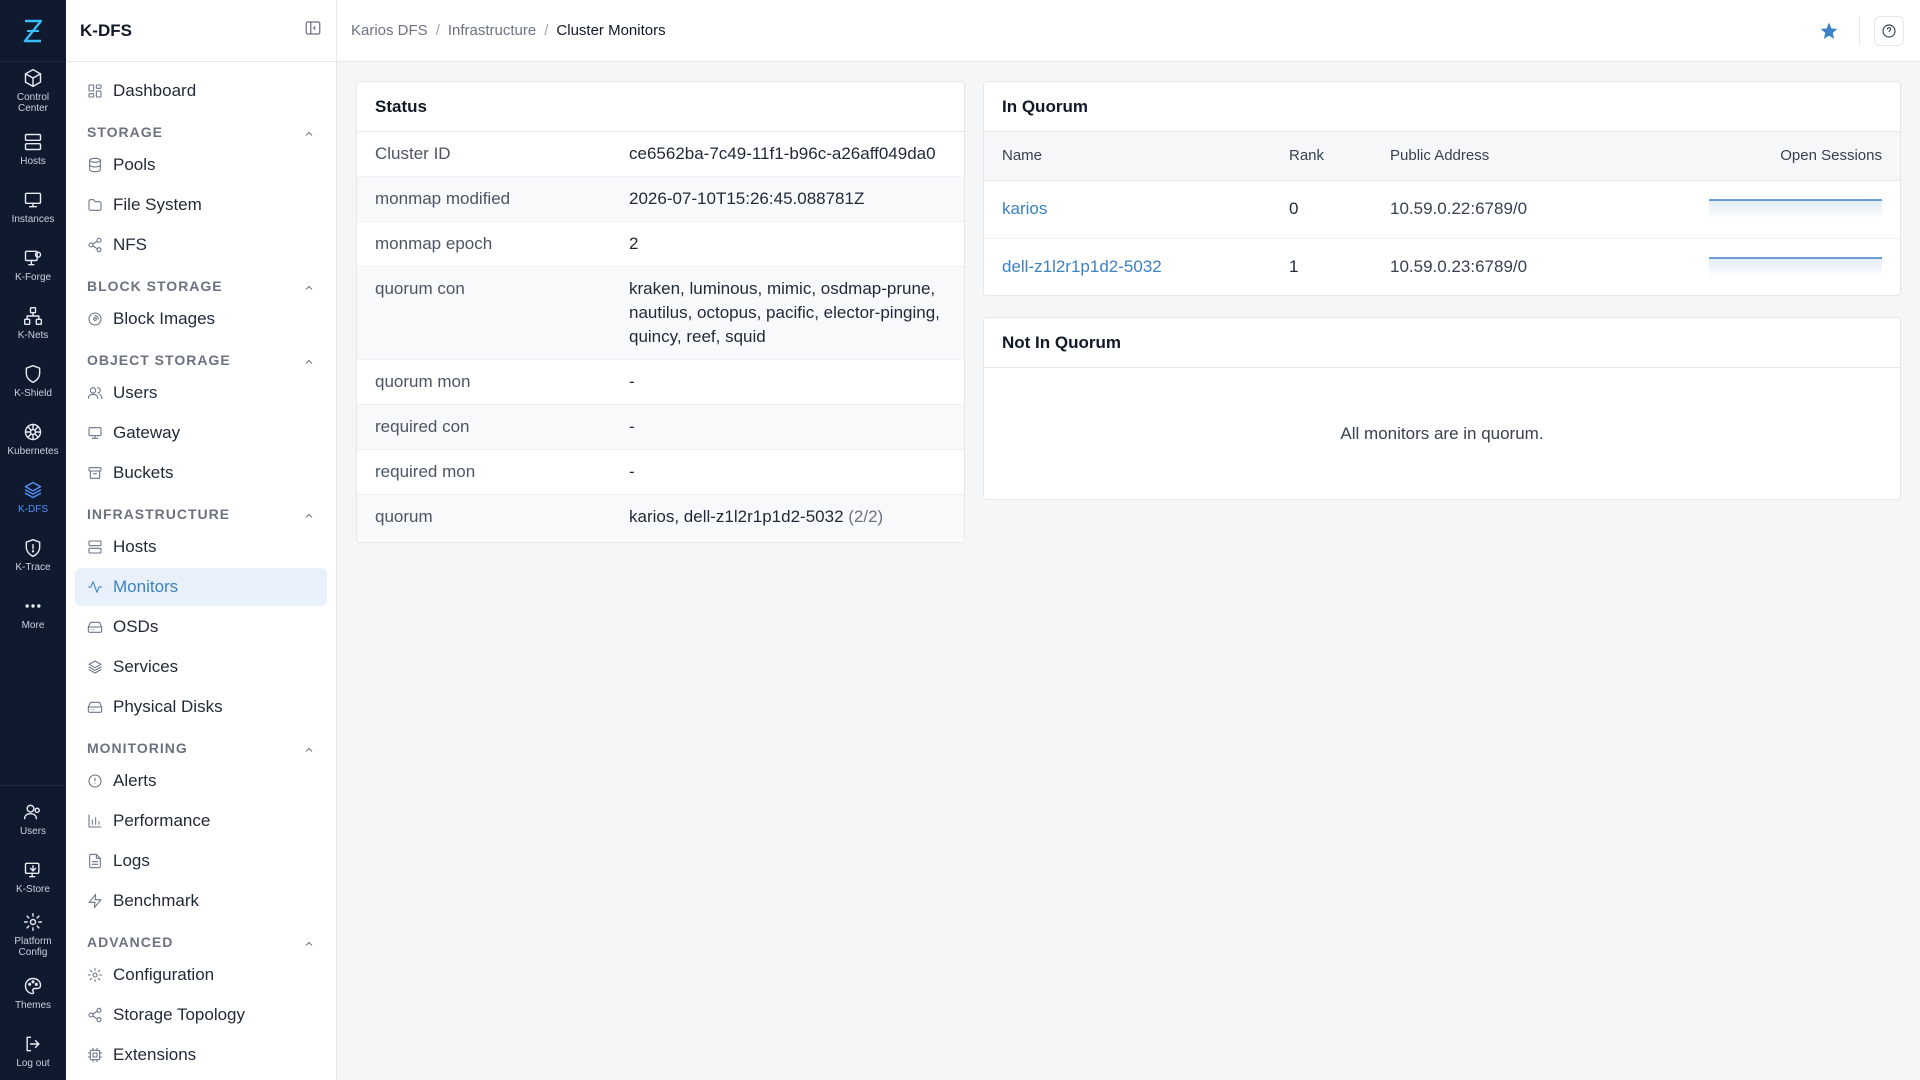  Describe the element at coordinates (1442, 433) in the screenshot. I see `empty-state-message: All monitors are in quorum.` at that location.